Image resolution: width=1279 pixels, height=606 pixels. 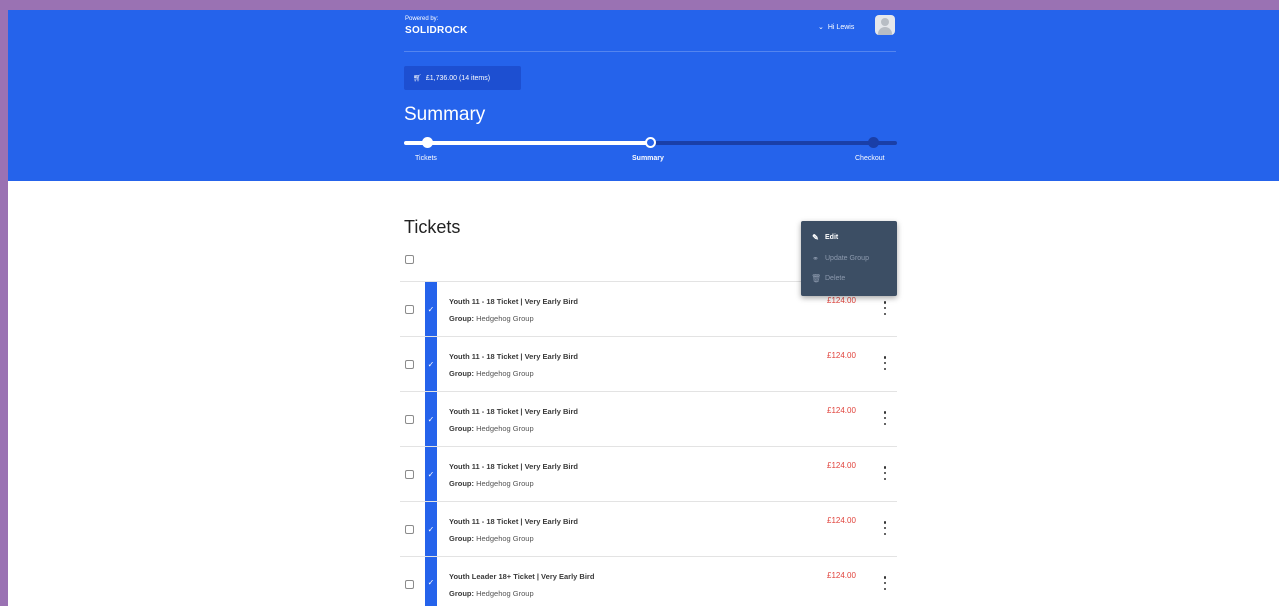 What do you see at coordinates (815, 258) in the screenshot?
I see `group-icon: ⚭` at bounding box center [815, 258].